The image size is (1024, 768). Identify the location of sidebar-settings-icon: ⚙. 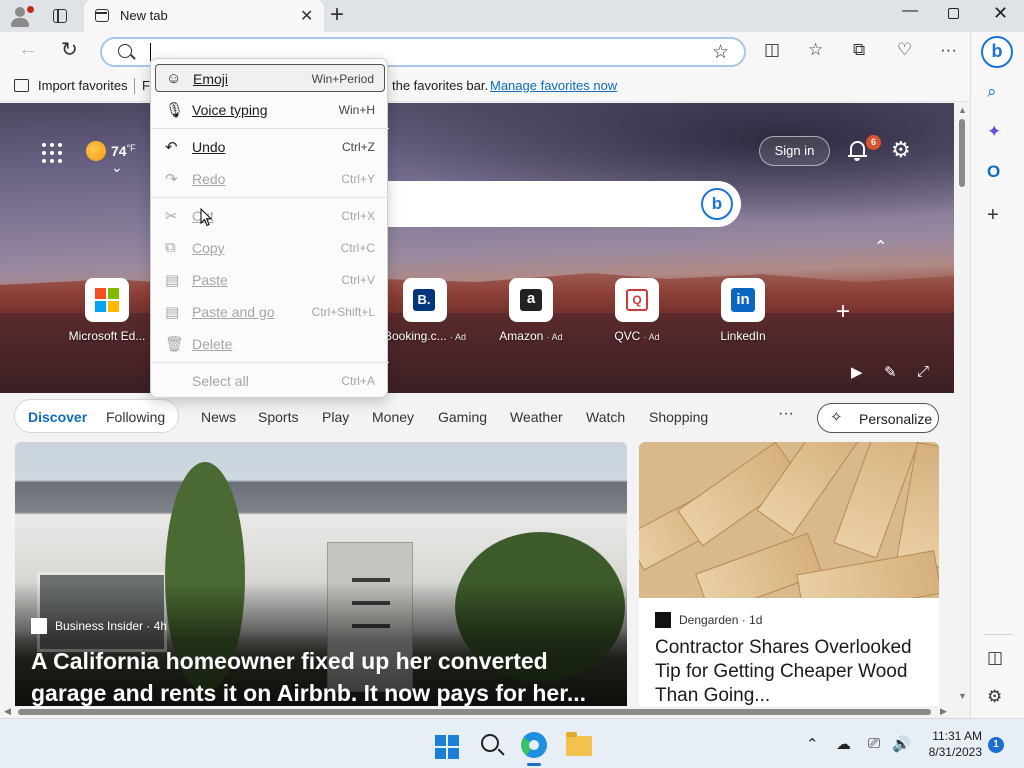
(994, 697).